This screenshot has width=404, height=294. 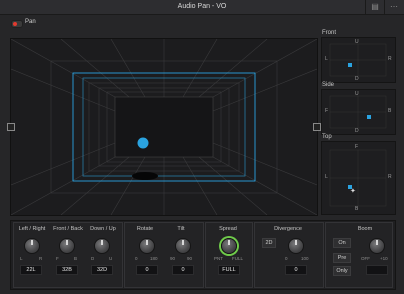 What do you see at coordinates (357, 131) in the screenshot?
I see `side-down-letter: D` at bounding box center [357, 131].